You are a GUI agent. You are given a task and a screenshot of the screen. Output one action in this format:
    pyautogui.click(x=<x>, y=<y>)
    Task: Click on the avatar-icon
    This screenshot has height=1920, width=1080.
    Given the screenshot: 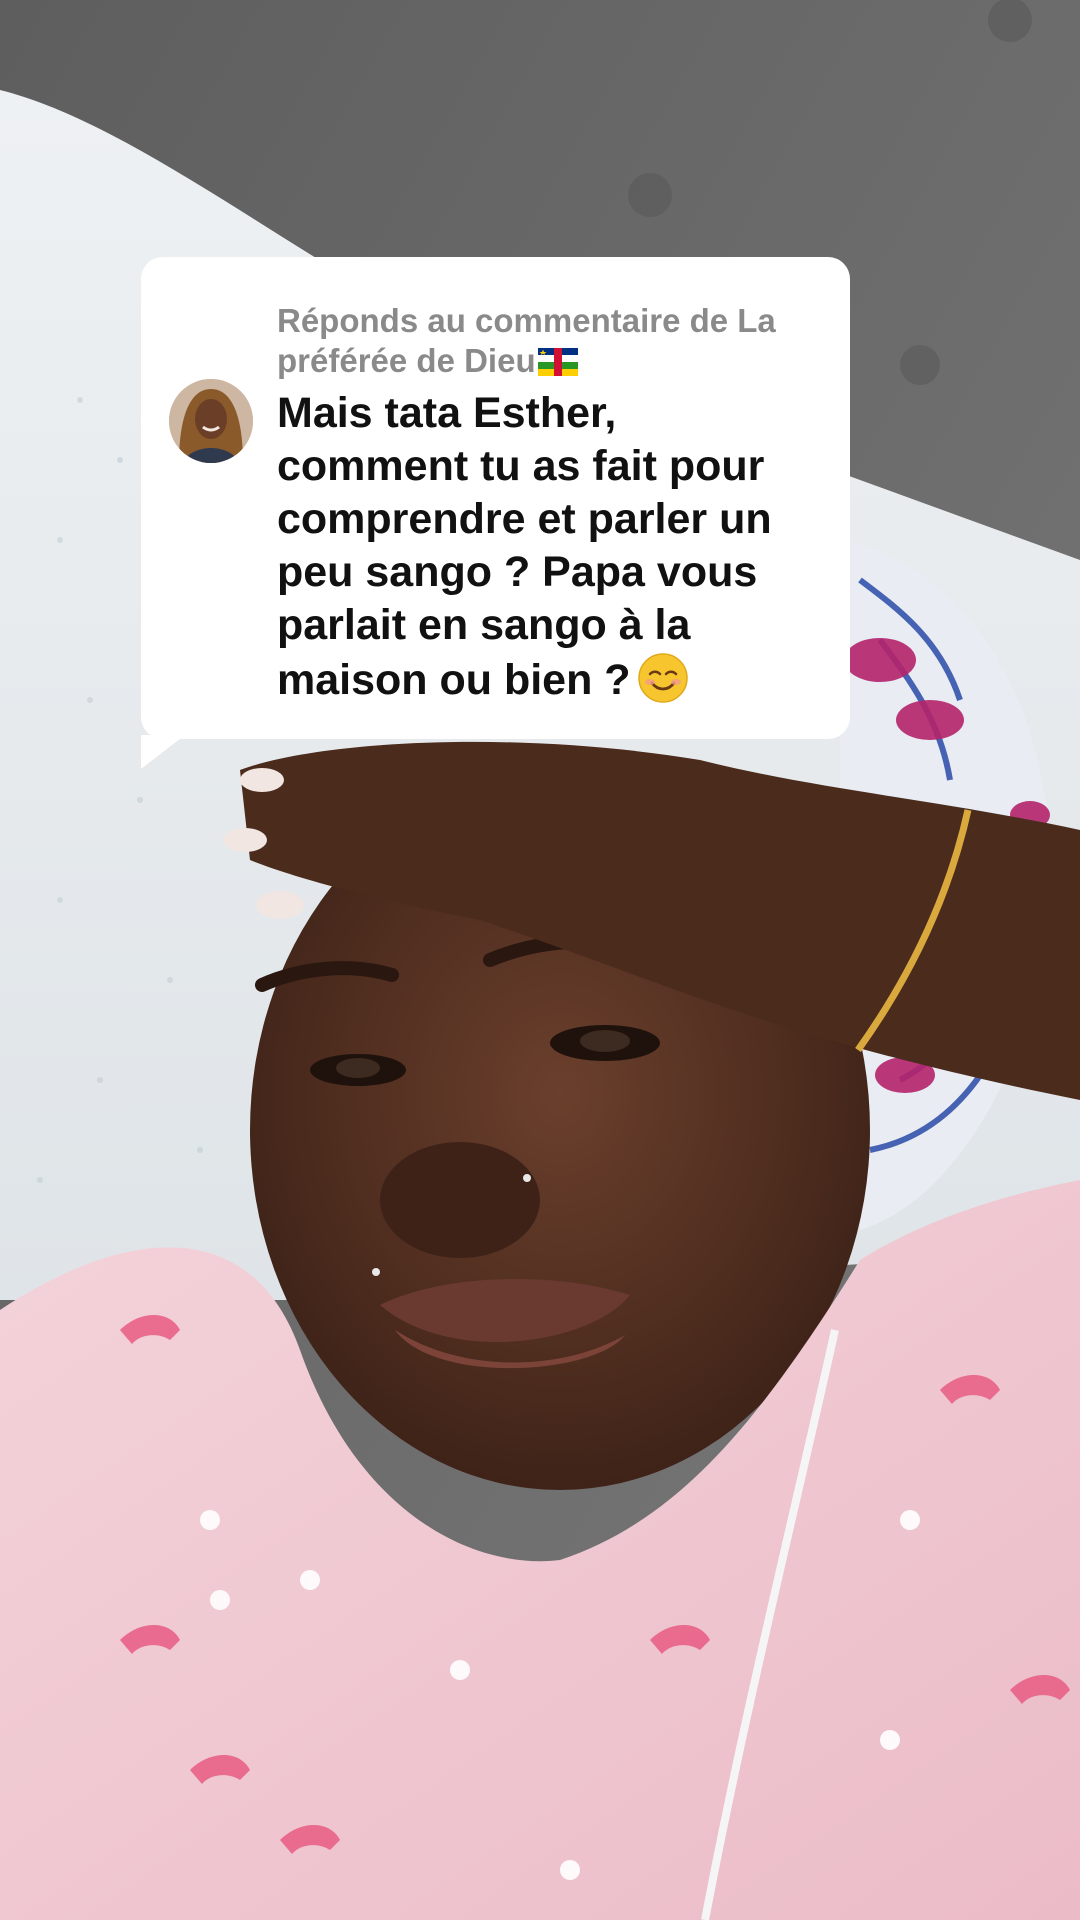 What is the action you would take?
    pyautogui.click(x=211, y=421)
    